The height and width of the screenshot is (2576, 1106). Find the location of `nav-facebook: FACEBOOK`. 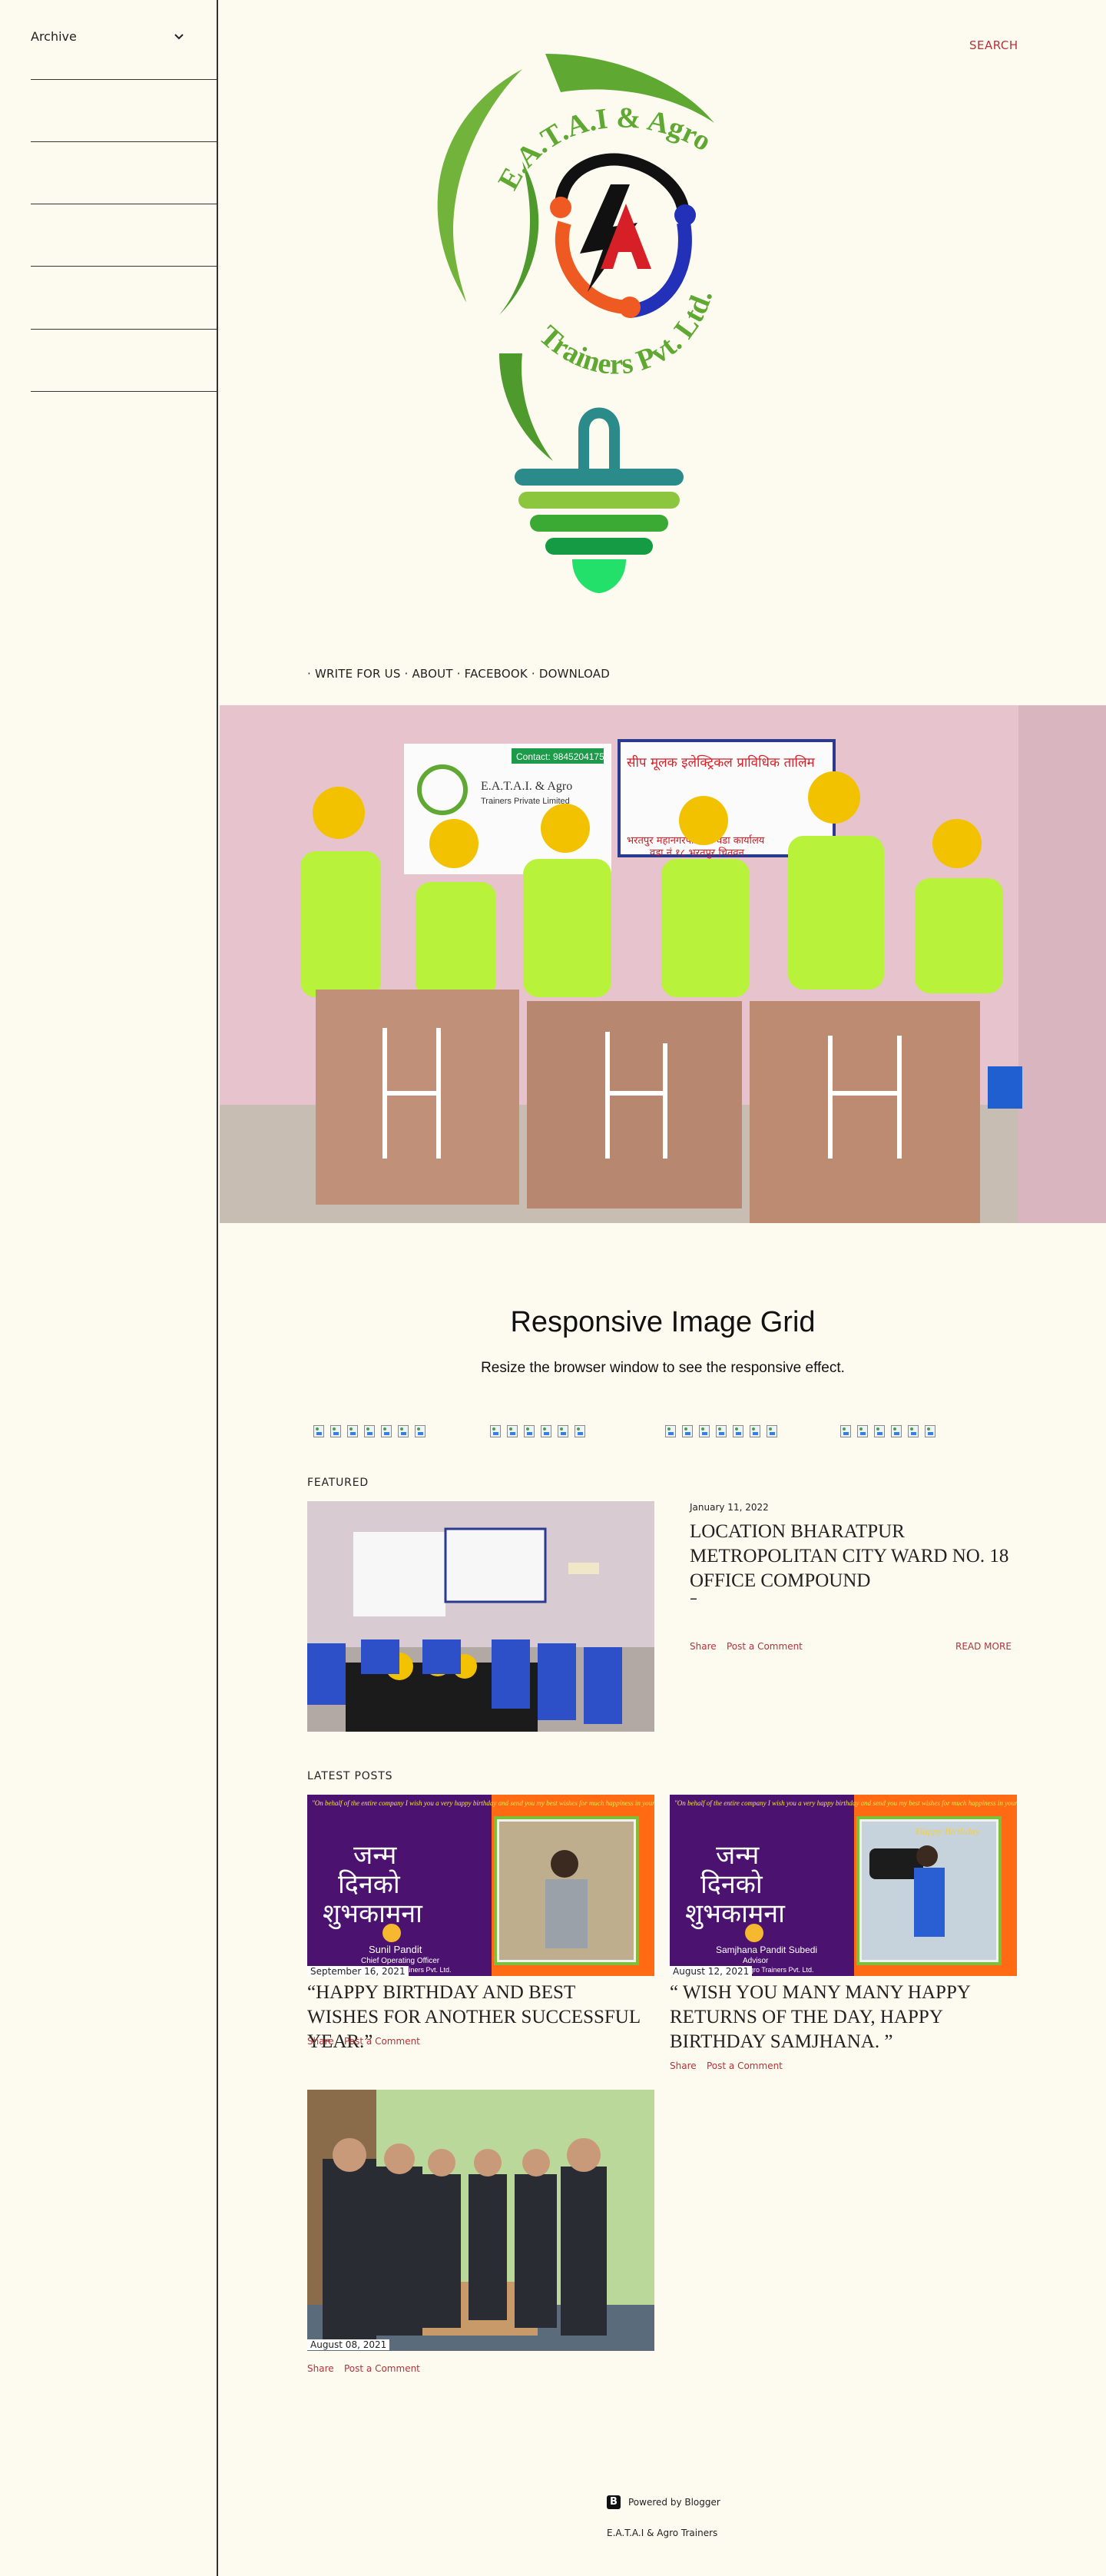

nav-facebook: FACEBOOK is located at coordinates (497, 674).